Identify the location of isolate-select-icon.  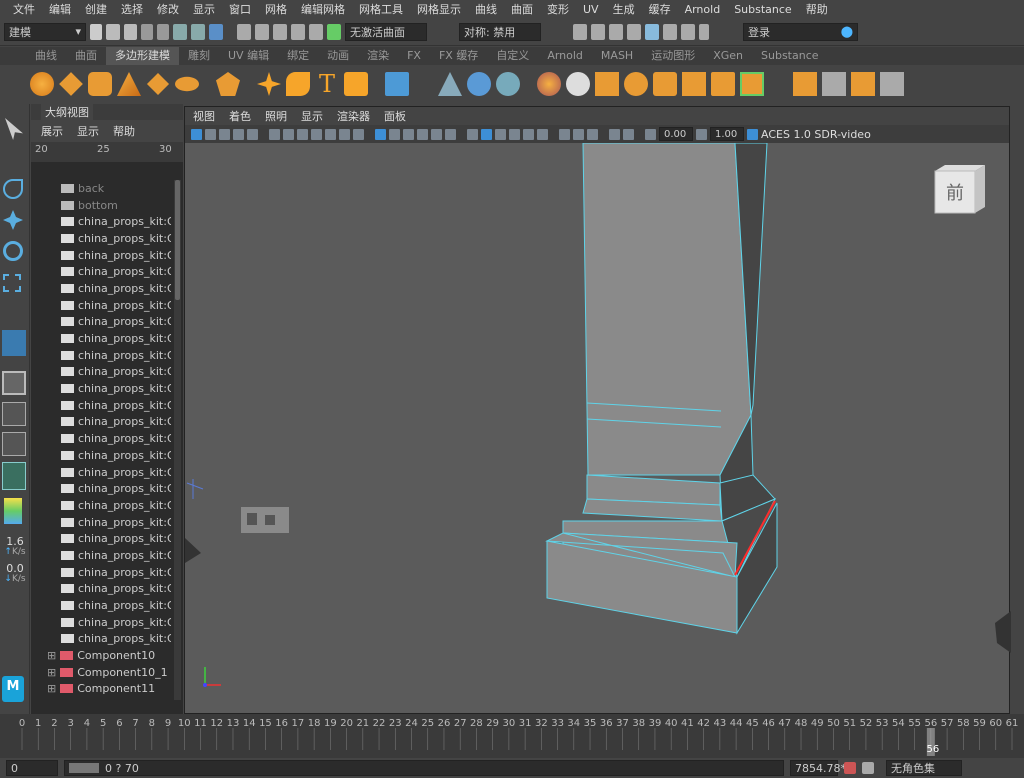
(564, 134).